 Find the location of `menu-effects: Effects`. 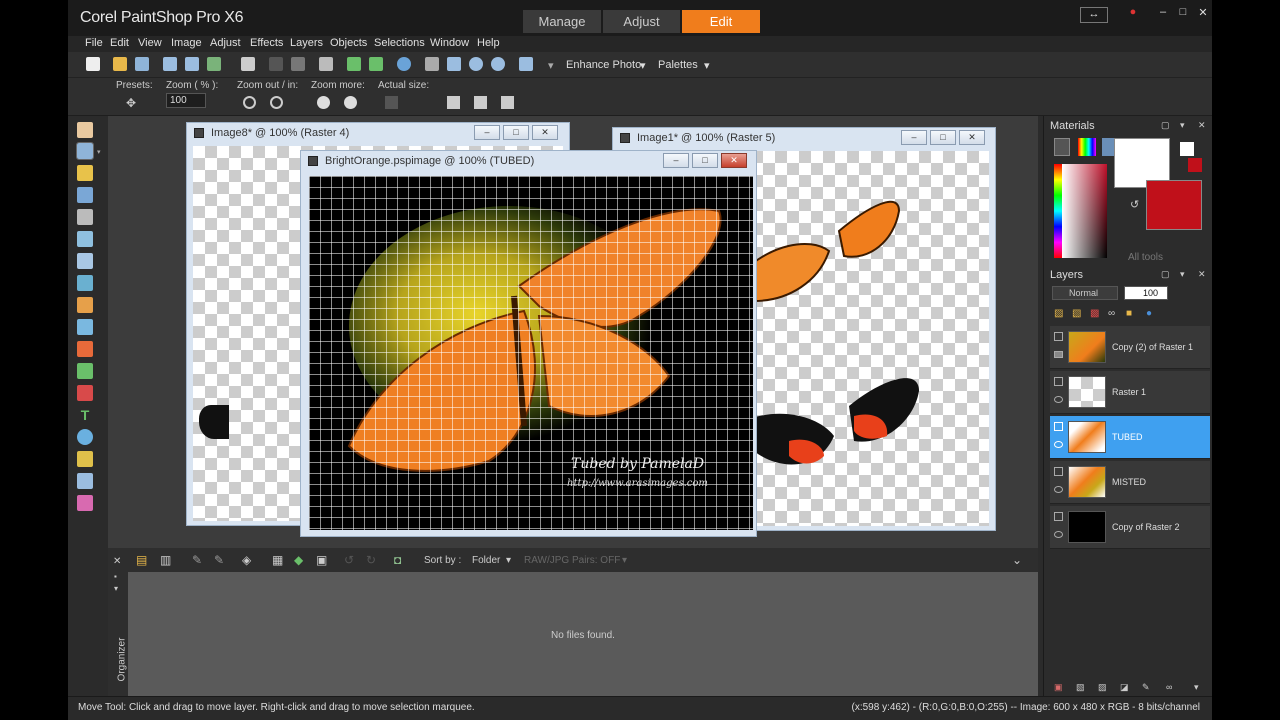

menu-effects: Effects is located at coordinates (266, 43).